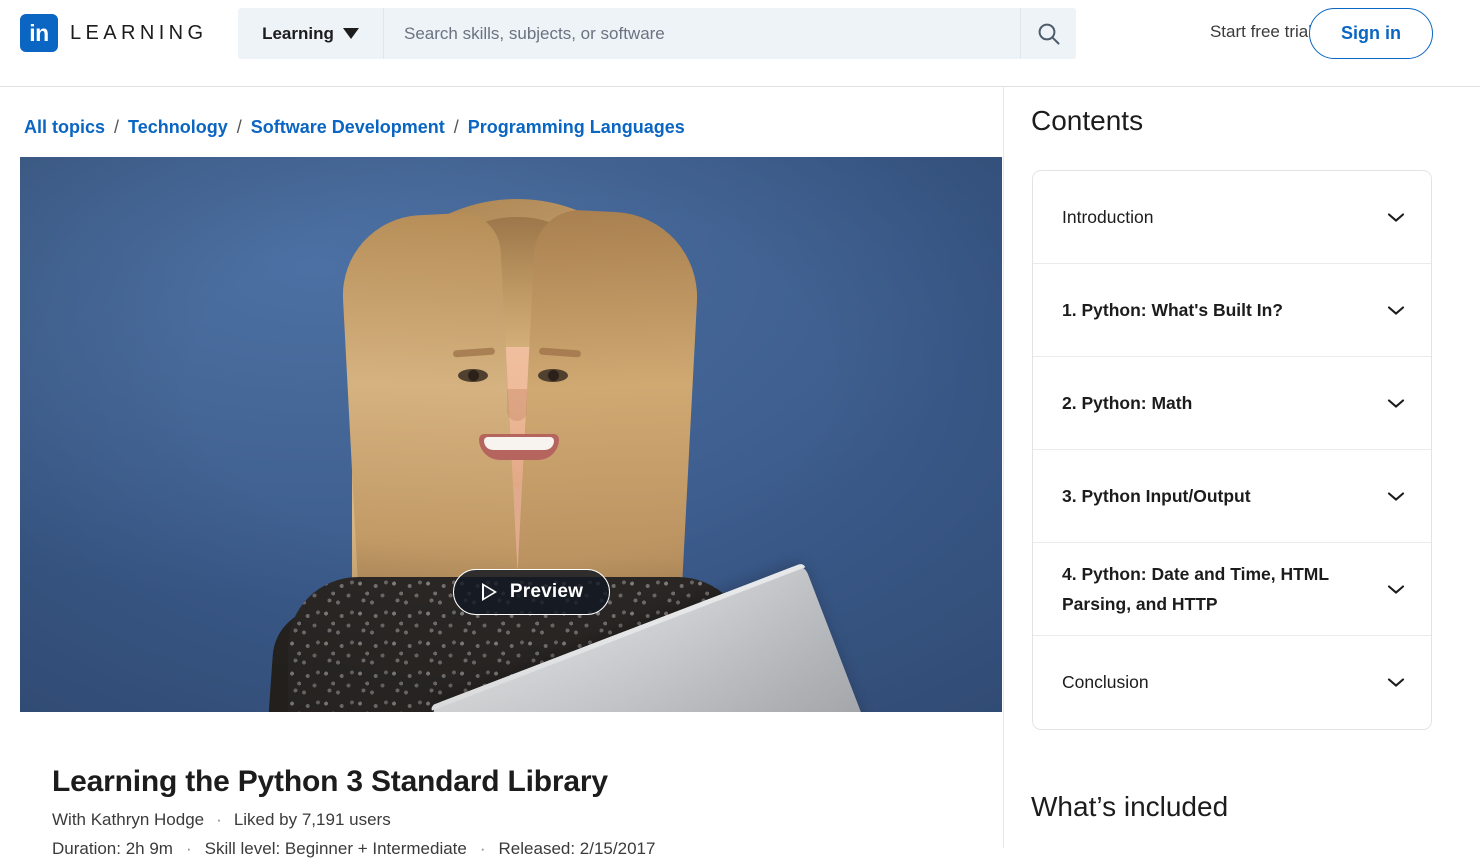 This screenshot has height=859, width=1480. I want to click on start-free-trial-button: Start free trial, so click(1261, 32).